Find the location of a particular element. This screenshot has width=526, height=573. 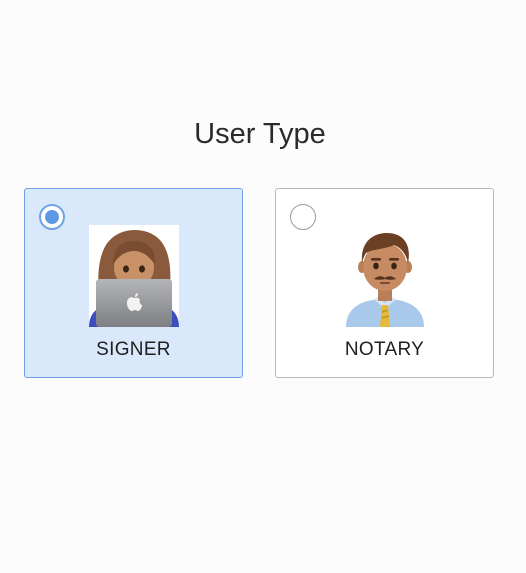

radio-button-signer is located at coordinates (52, 217).